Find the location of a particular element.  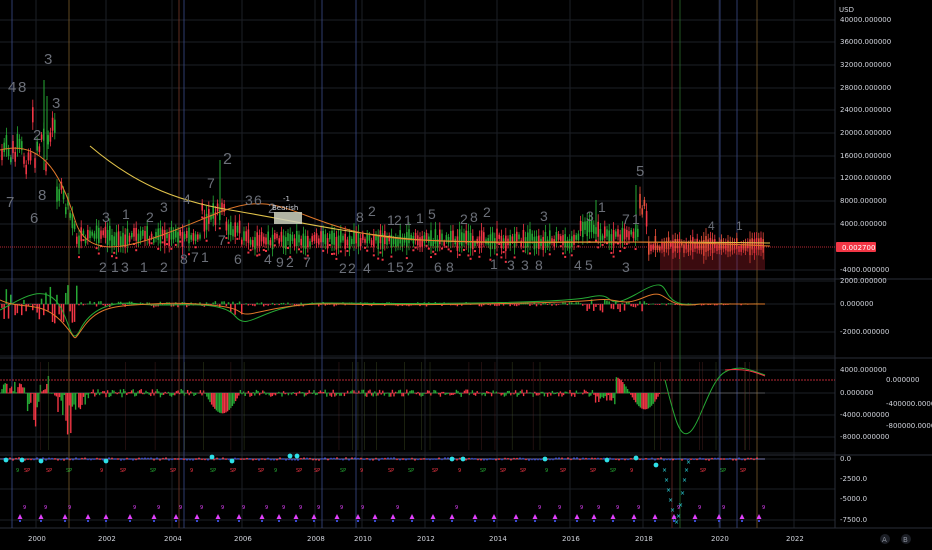

setup-marker: SP is located at coordinates (49, 471).